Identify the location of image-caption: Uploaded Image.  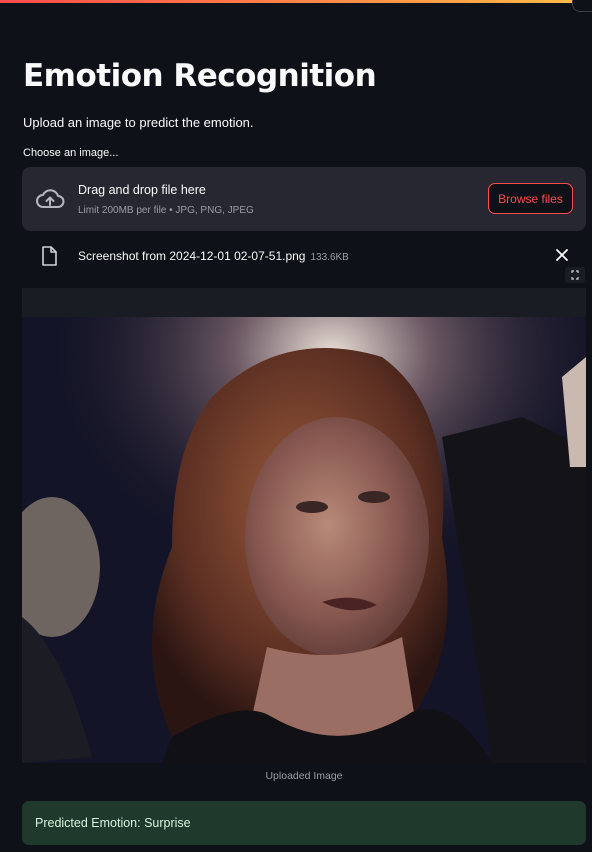
(304, 776).